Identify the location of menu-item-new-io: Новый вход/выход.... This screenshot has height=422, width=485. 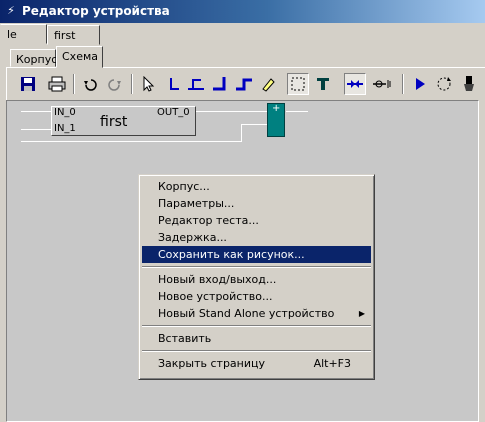
(256, 279).